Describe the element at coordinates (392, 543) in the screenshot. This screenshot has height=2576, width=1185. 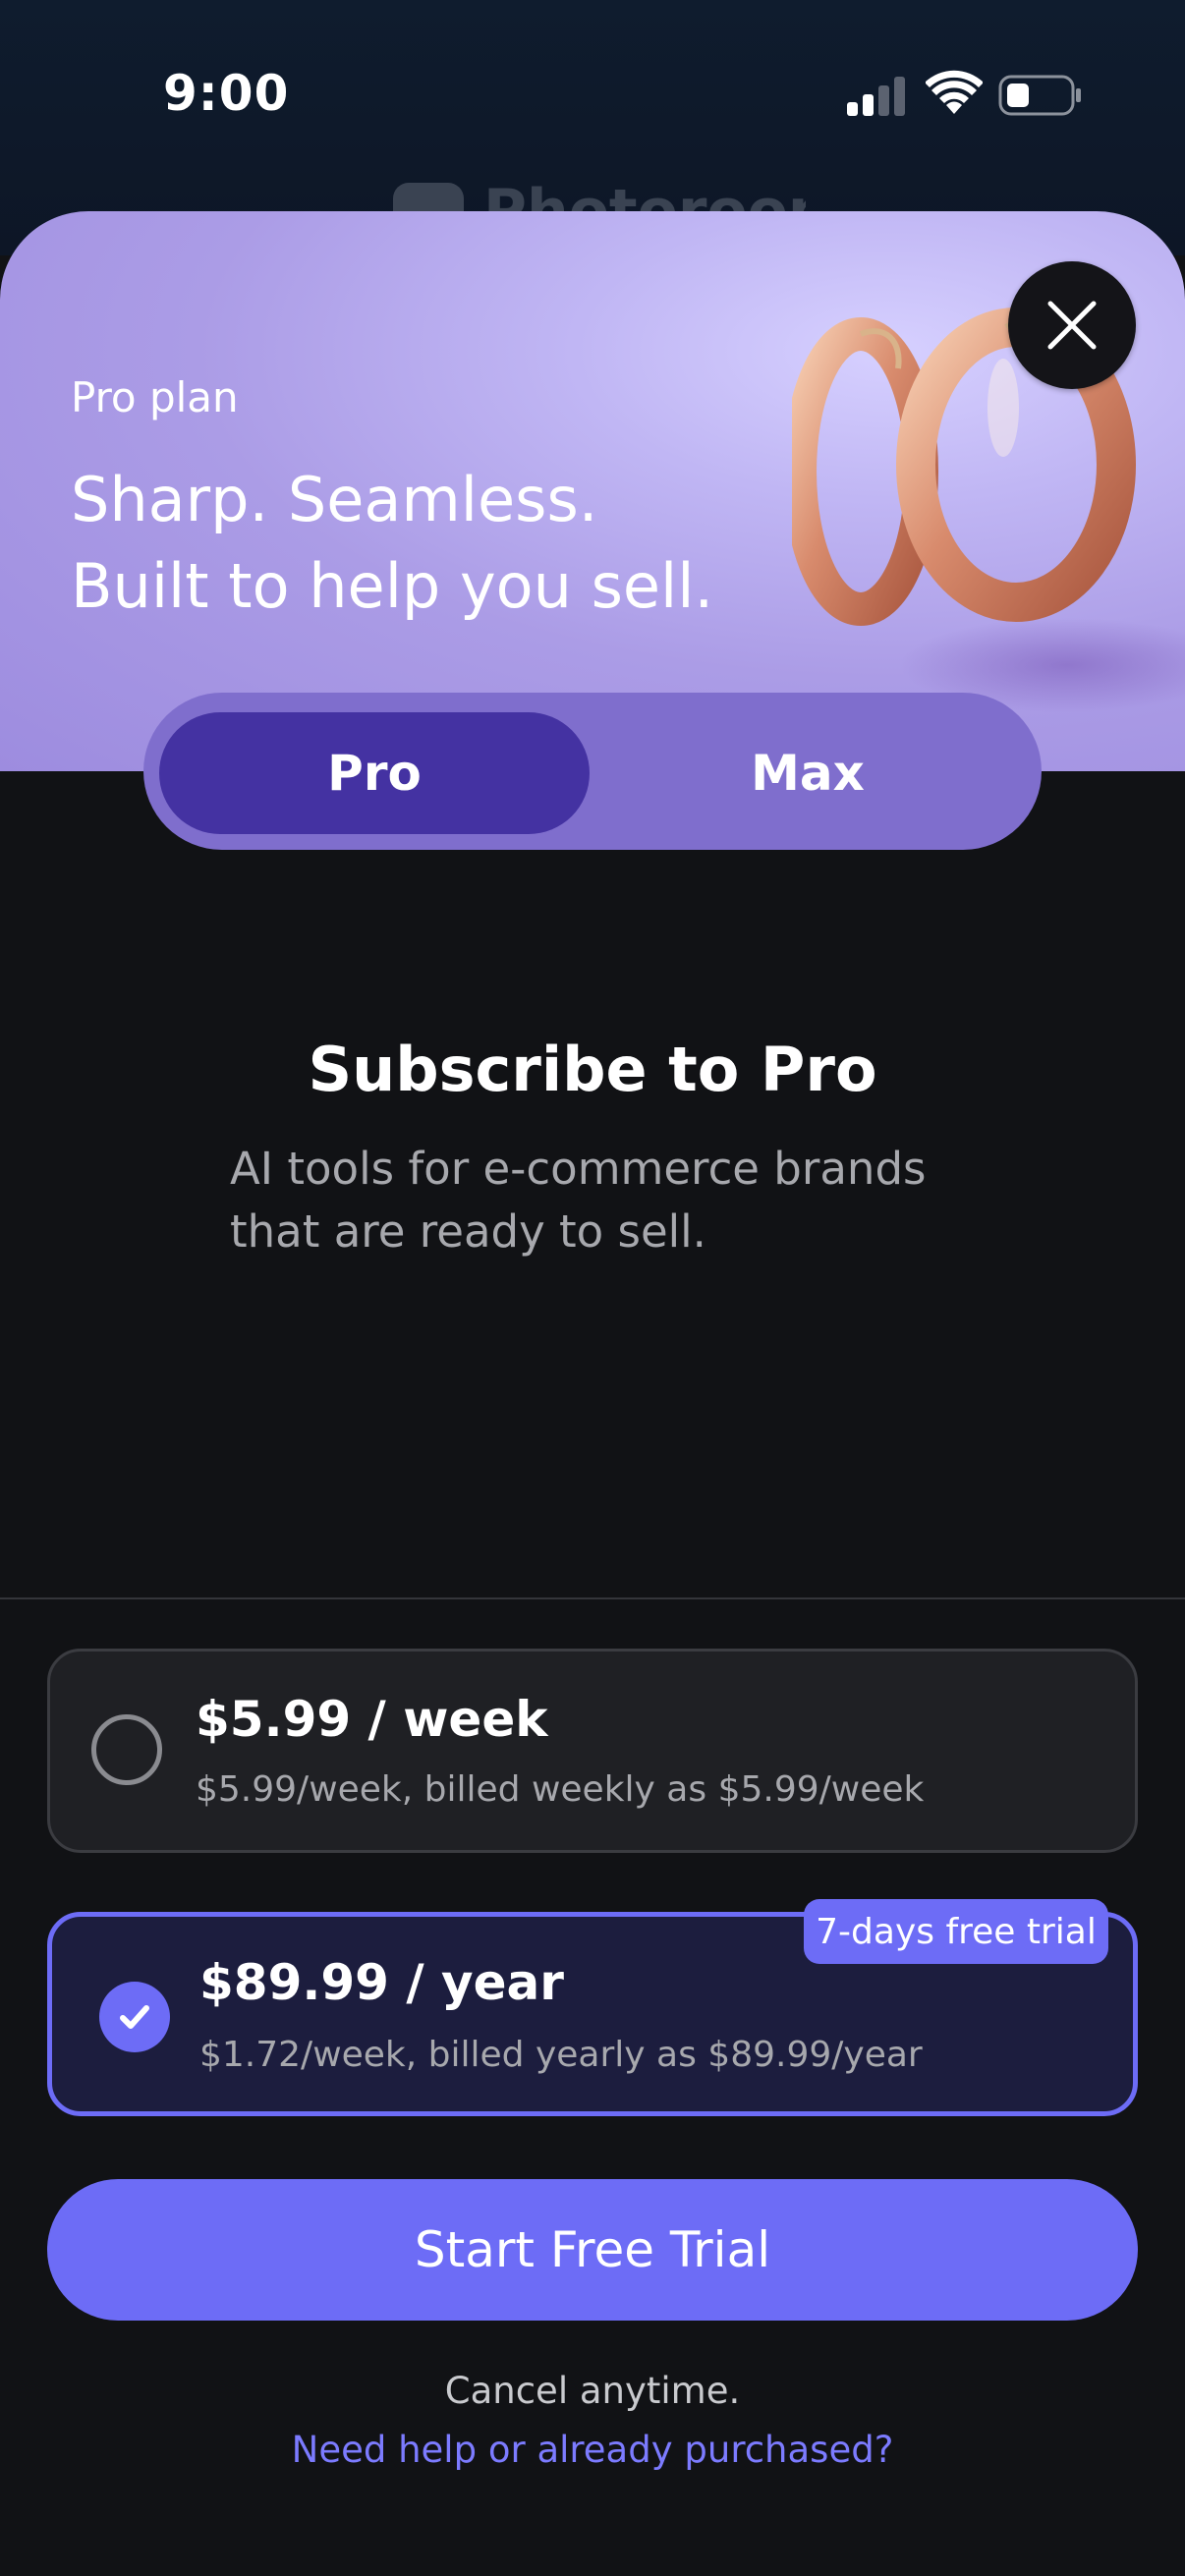
I see `hero-title: Sharp. Seamless. Built to help you sell.` at that location.